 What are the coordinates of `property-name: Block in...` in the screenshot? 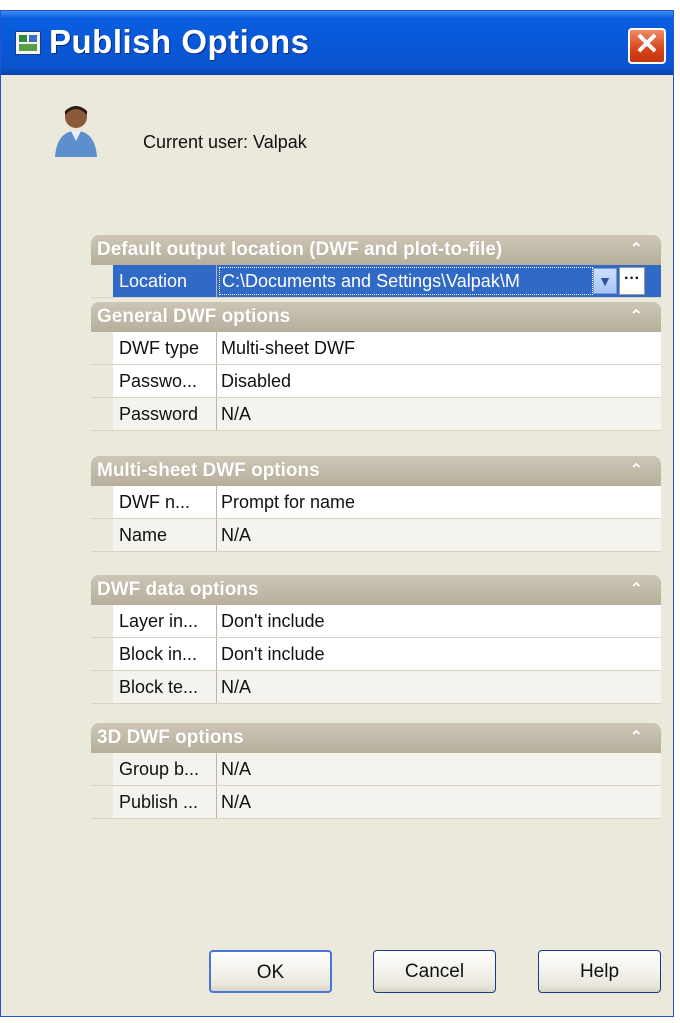 It's located at (165, 654).